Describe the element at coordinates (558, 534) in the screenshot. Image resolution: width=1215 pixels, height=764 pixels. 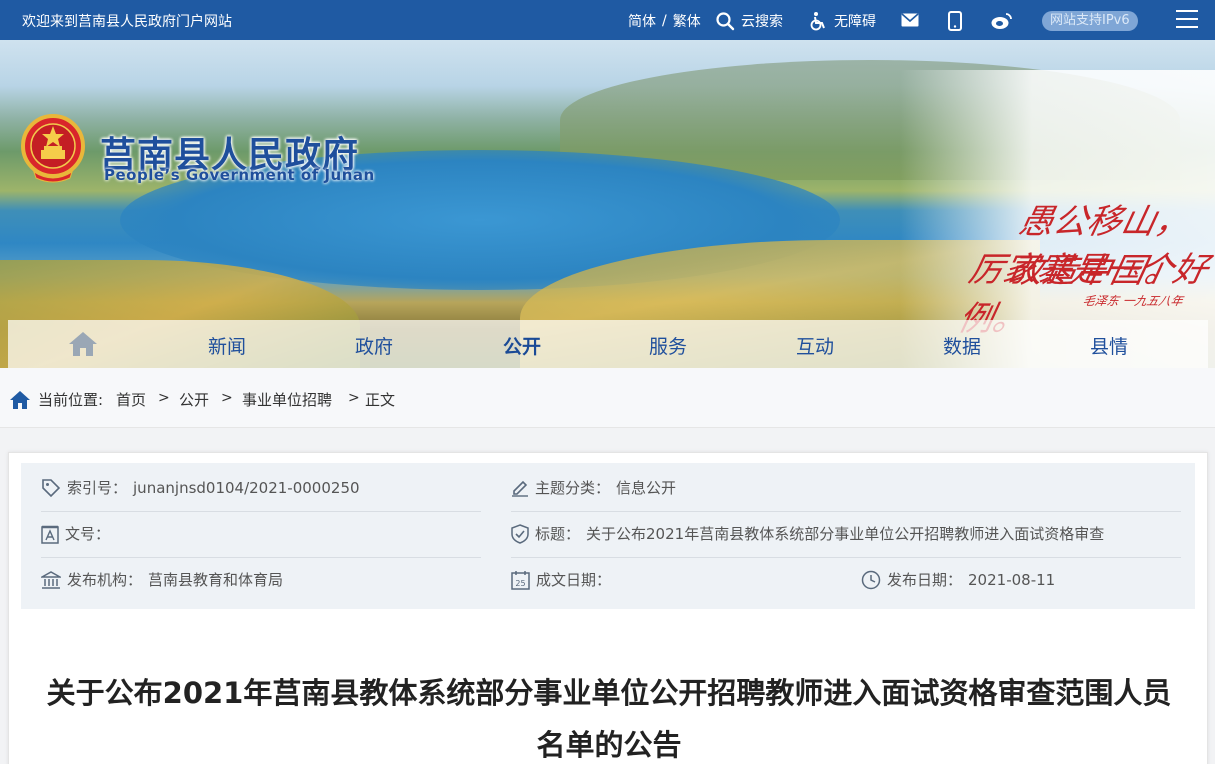
I see `meta-subject-label: 标题：` at that location.